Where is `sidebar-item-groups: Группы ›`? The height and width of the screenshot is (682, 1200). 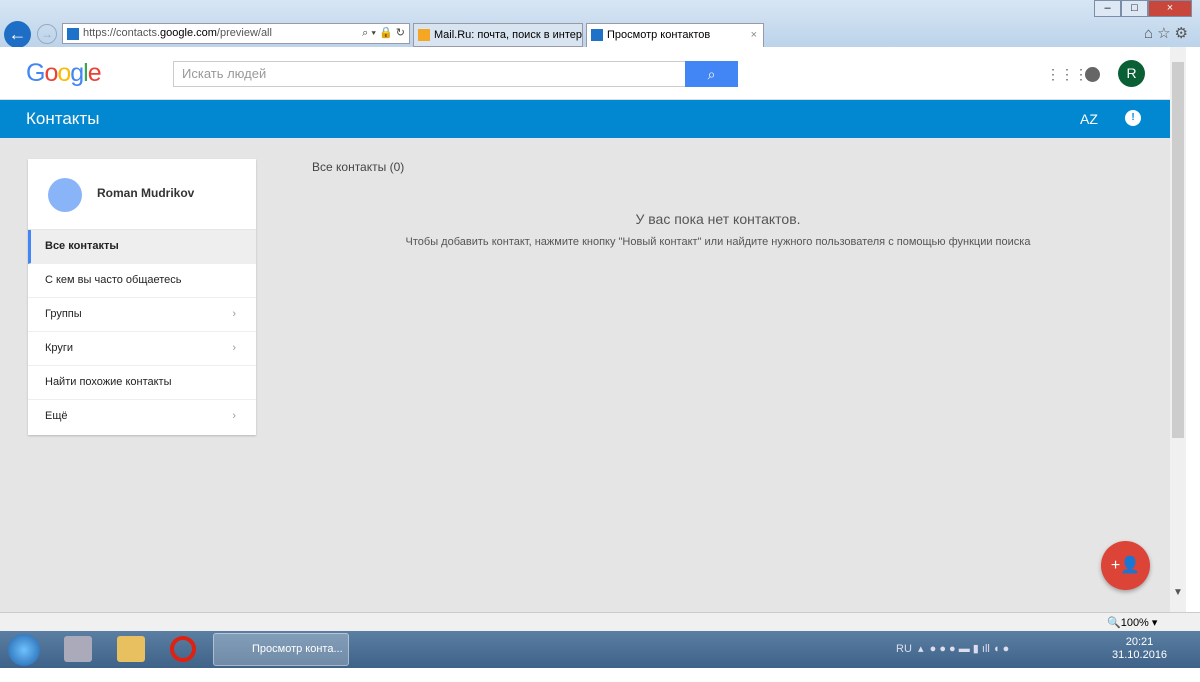
sidebar-item-groups: Группы › is located at coordinates (142, 315).